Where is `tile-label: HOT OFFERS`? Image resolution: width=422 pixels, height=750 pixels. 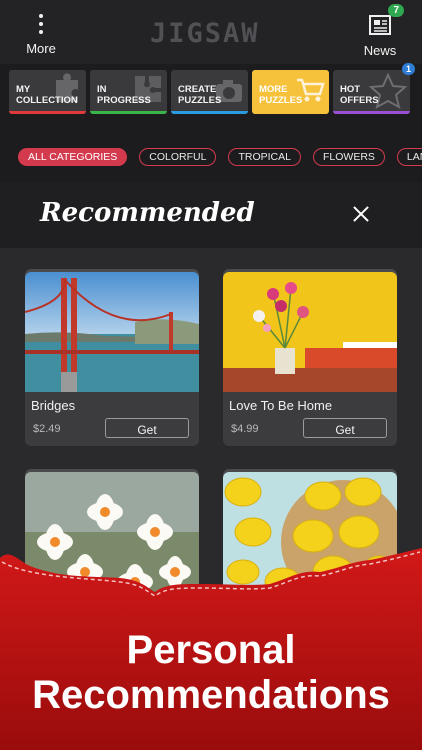 tile-label: HOT OFFERS is located at coordinates (359, 95).